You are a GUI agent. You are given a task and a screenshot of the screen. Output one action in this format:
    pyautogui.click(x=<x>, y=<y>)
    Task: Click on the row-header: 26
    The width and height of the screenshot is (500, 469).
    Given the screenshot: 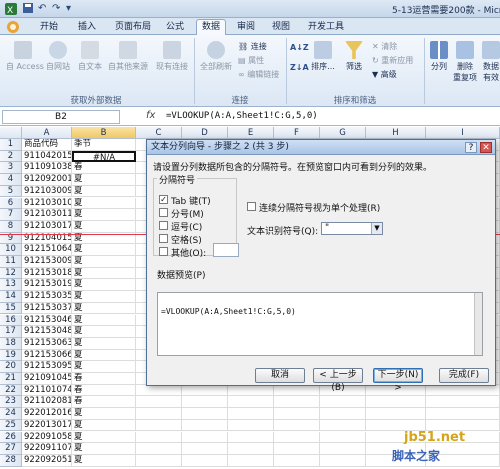 What is the action you would take?
    pyautogui.click(x=11, y=437)
    